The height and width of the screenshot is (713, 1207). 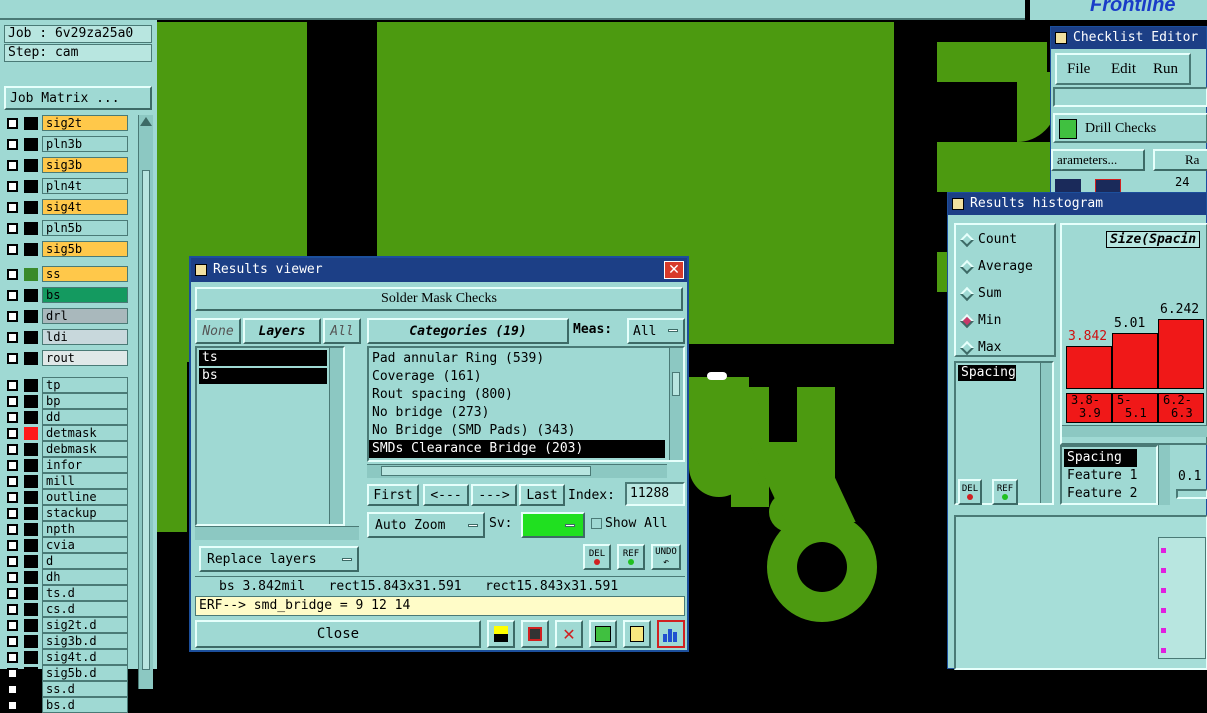 What do you see at coordinates (1100, 494) in the screenshot?
I see `histogram-field-item: Feature 2` at bounding box center [1100, 494].